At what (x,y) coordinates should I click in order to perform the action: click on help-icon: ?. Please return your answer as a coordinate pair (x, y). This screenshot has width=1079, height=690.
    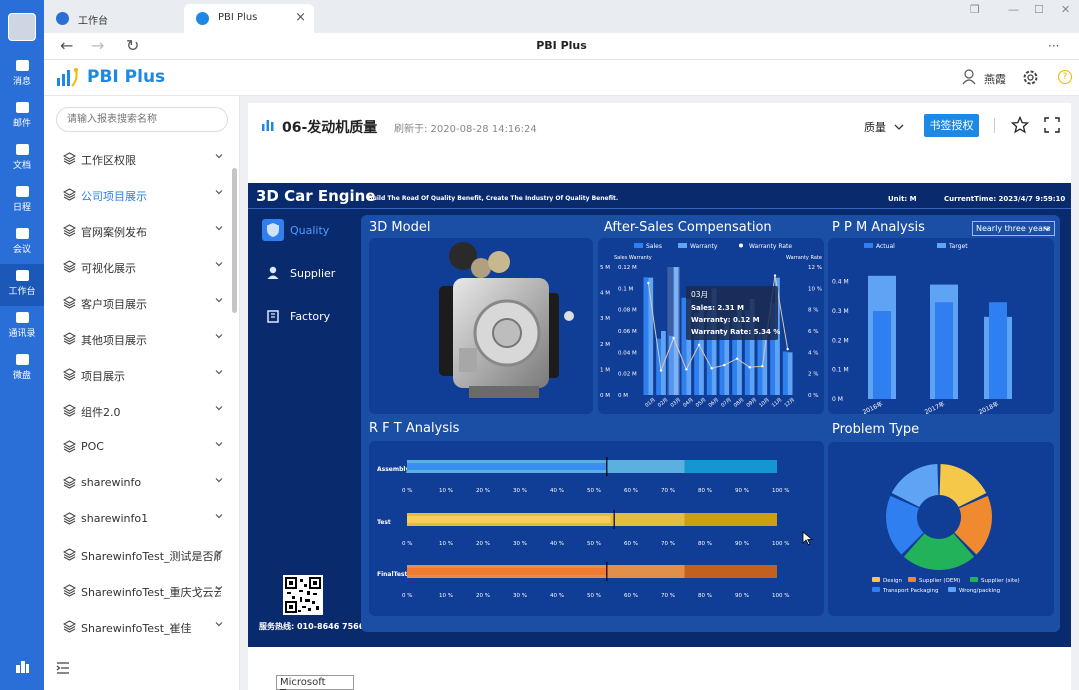
    Looking at the image, I should click on (1065, 77).